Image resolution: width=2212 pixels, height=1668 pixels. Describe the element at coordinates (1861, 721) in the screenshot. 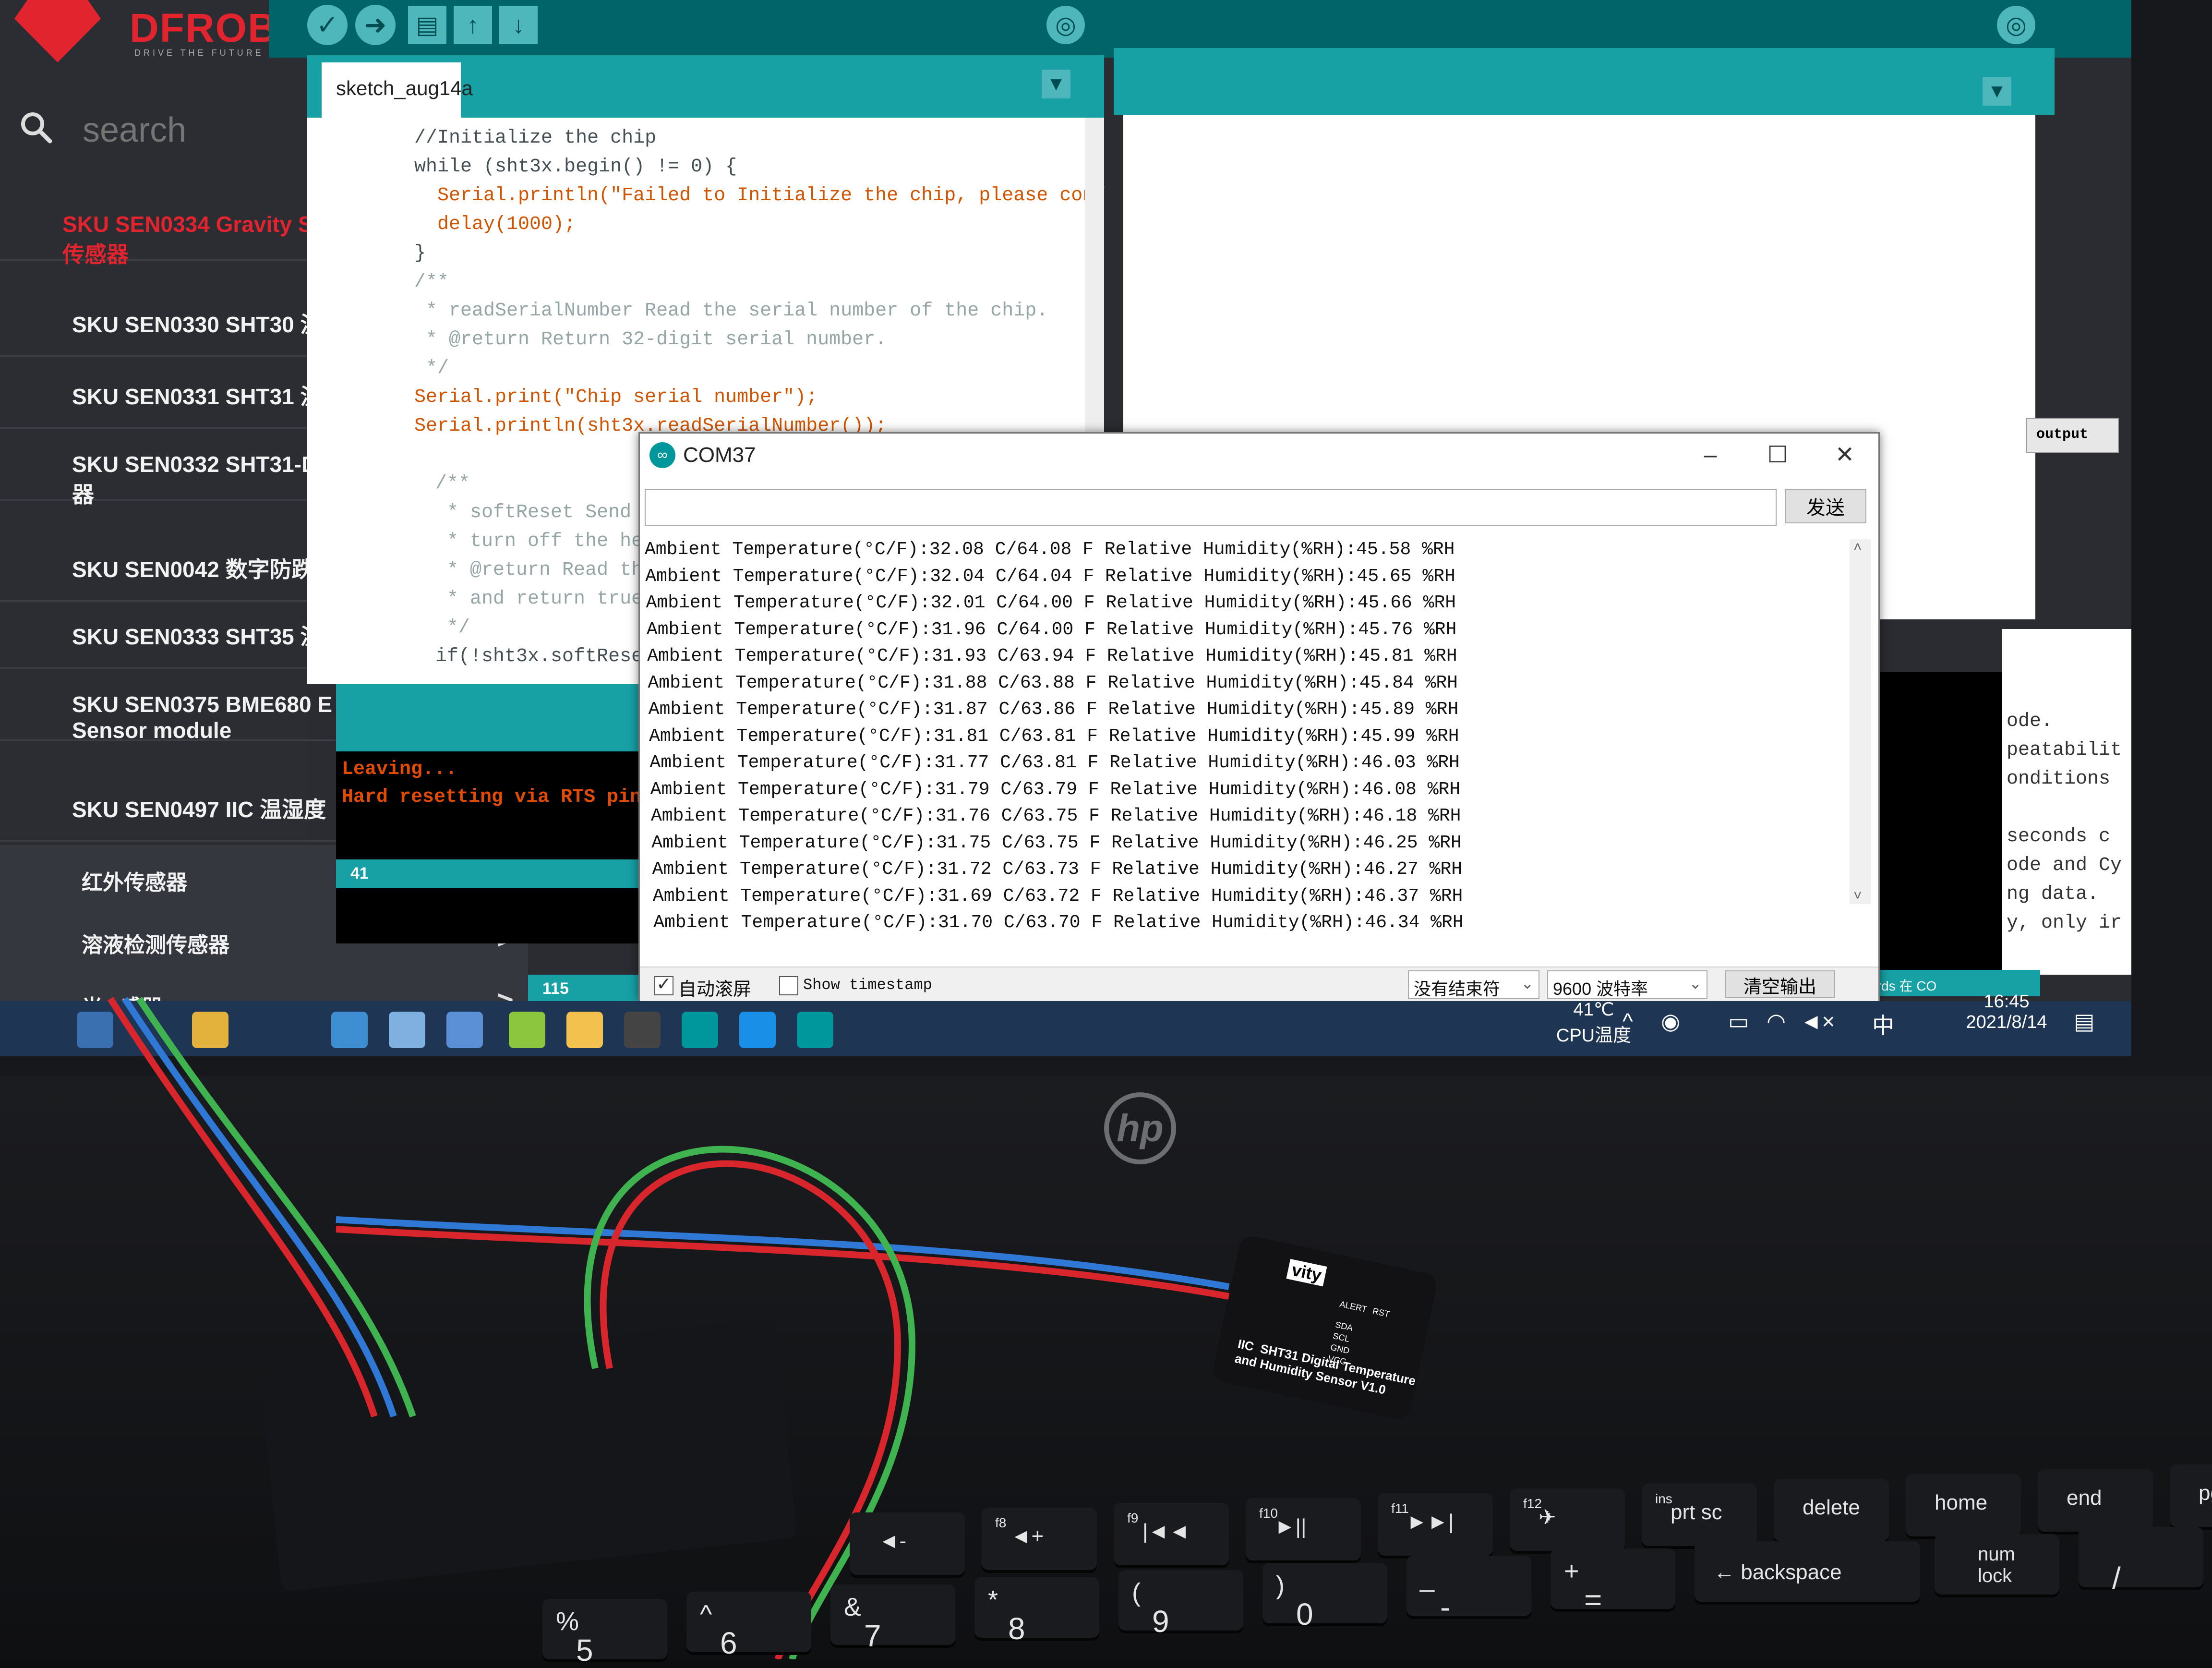

I see `serial-scrollbar: ˄ ˅` at that location.